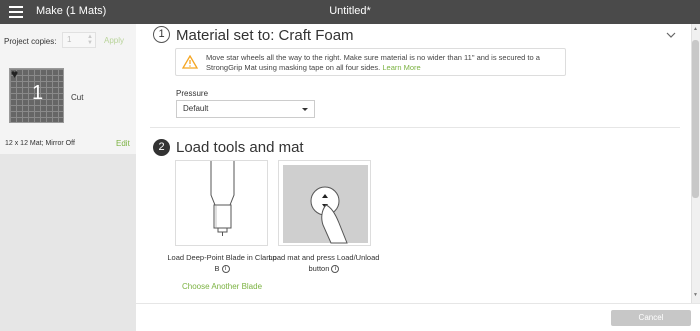  I want to click on scroll-down-icon: ▼, so click(695, 295).